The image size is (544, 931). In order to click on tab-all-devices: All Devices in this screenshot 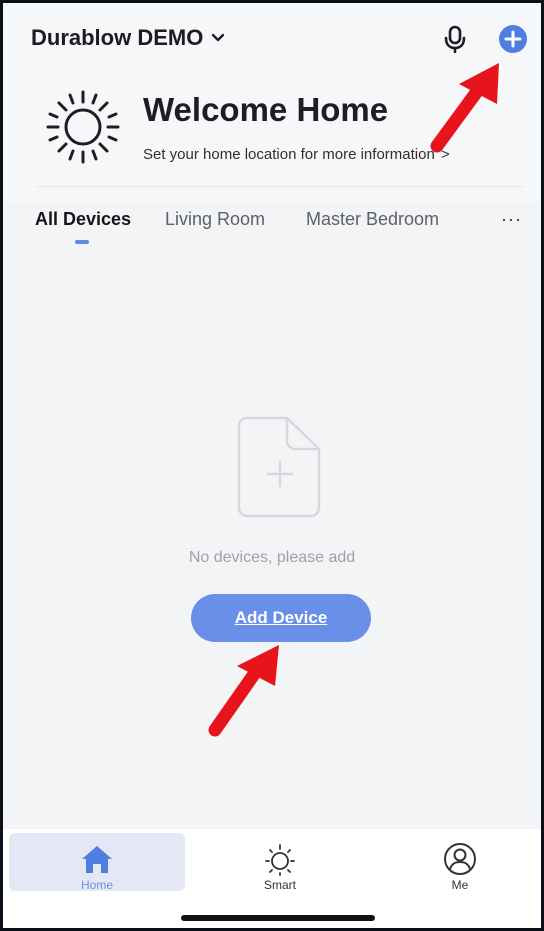, I will do `click(83, 219)`.